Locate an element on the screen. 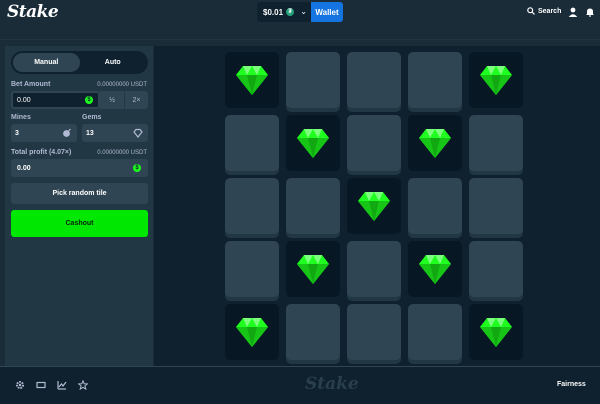 The image size is (600, 404). top-bar: Stake $0.01 ₮ ⌄ Wallet Search is located at coordinates (300, 13).